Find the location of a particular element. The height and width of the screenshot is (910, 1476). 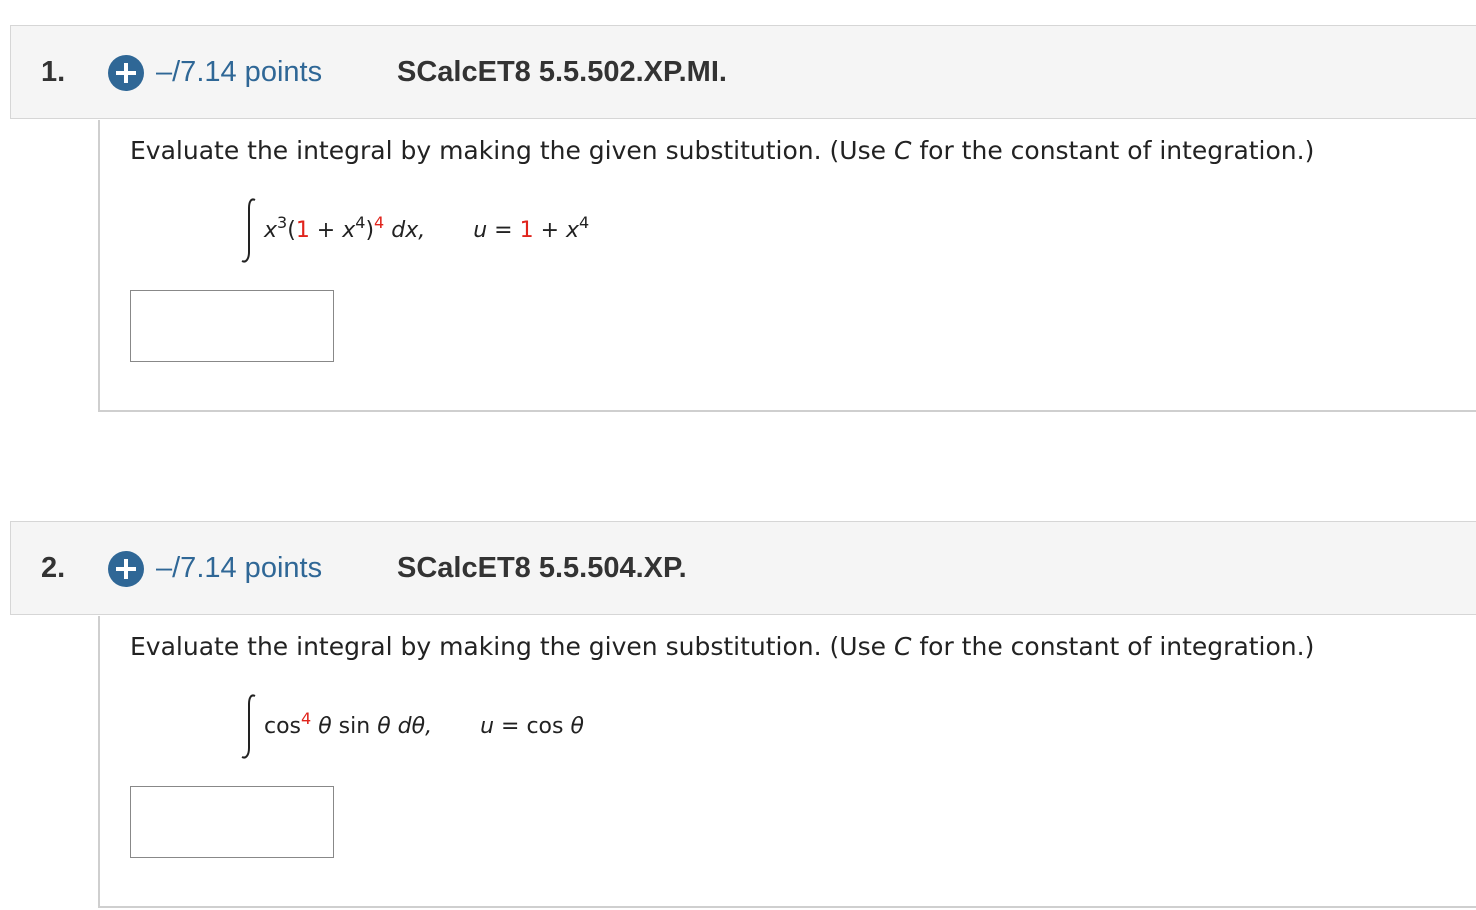

question-number: 1. is located at coordinates (53, 71).